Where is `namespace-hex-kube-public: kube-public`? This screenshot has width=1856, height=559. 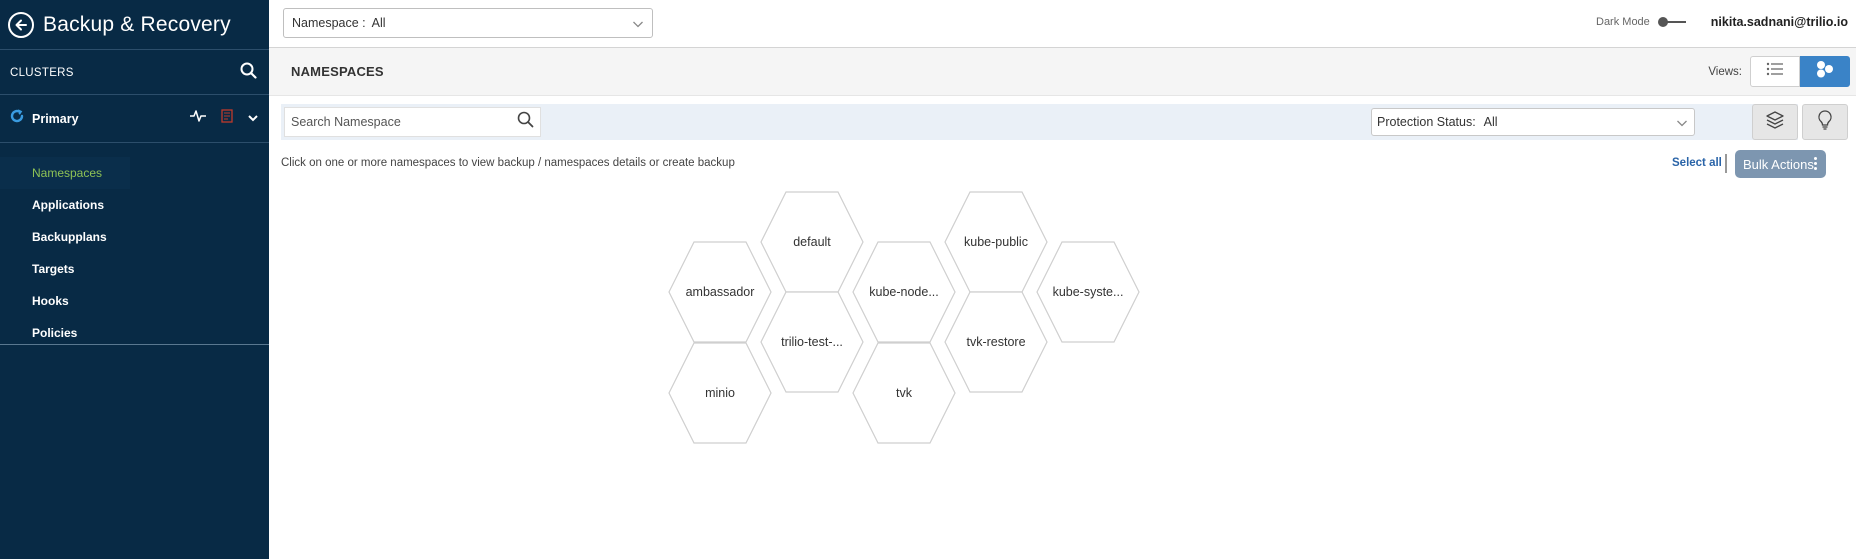 namespace-hex-kube-public: kube-public is located at coordinates (996, 242).